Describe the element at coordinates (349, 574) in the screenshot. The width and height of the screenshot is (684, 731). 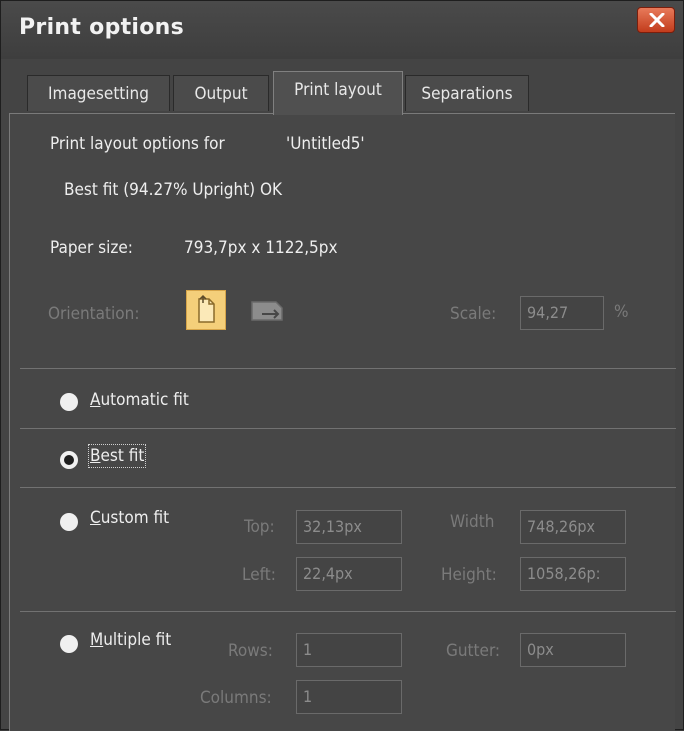
I see `left-field: 22,4px` at that location.